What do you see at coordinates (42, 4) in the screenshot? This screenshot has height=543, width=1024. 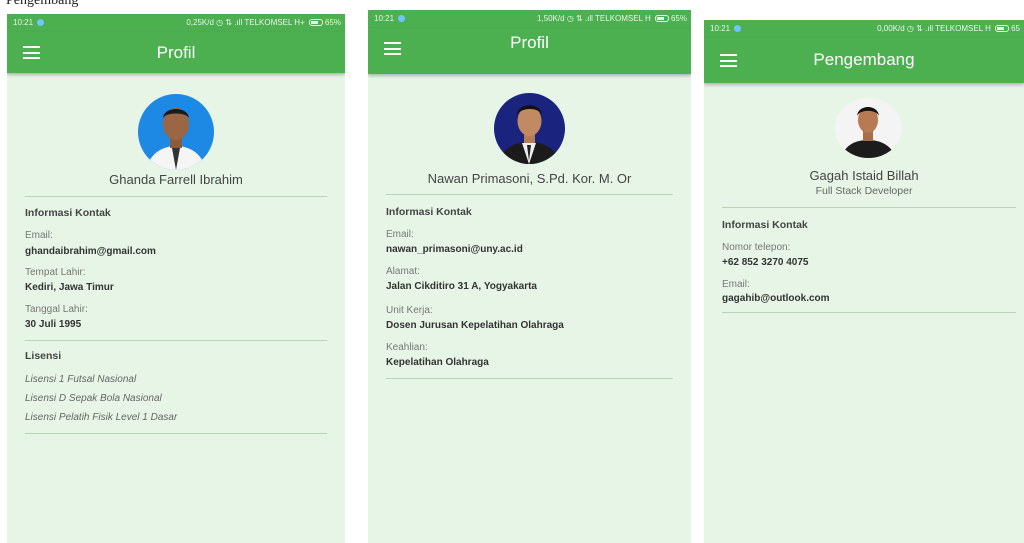 I see `figure-caption: Pengembang` at bounding box center [42, 4].